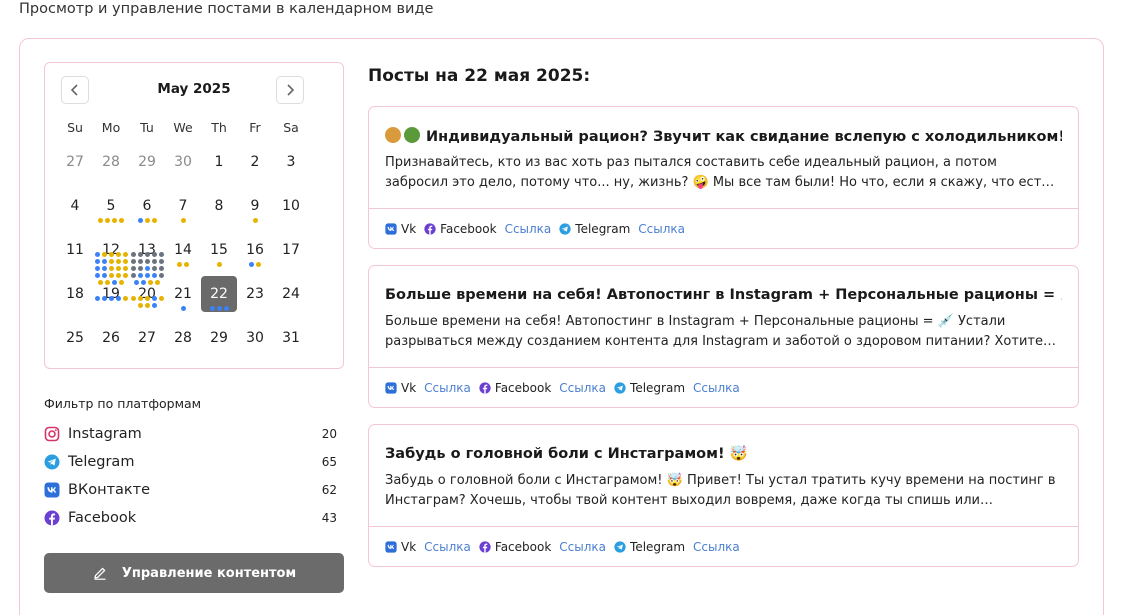  What do you see at coordinates (147, 294) in the screenshot?
I see `calendar-day: 20` at bounding box center [147, 294].